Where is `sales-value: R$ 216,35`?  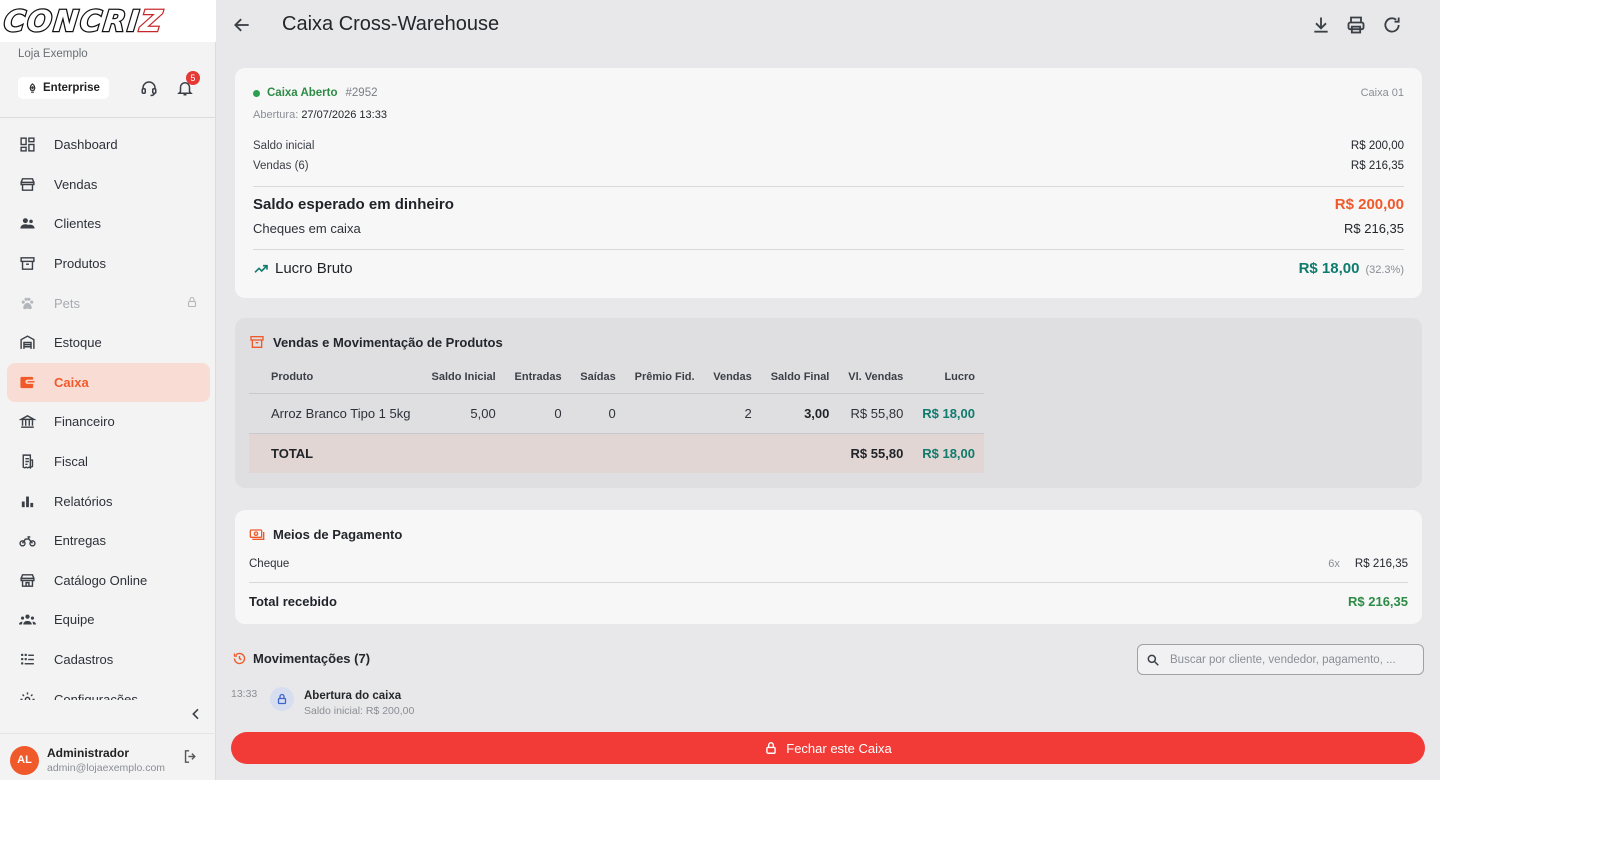
sales-value: R$ 216,35 is located at coordinates (1377, 166).